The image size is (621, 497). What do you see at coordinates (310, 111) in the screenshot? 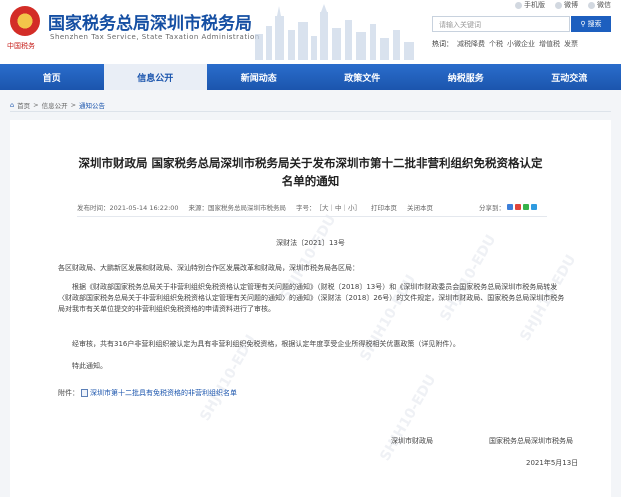
I see `breadcrumb-divider` at bounding box center [310, 111].